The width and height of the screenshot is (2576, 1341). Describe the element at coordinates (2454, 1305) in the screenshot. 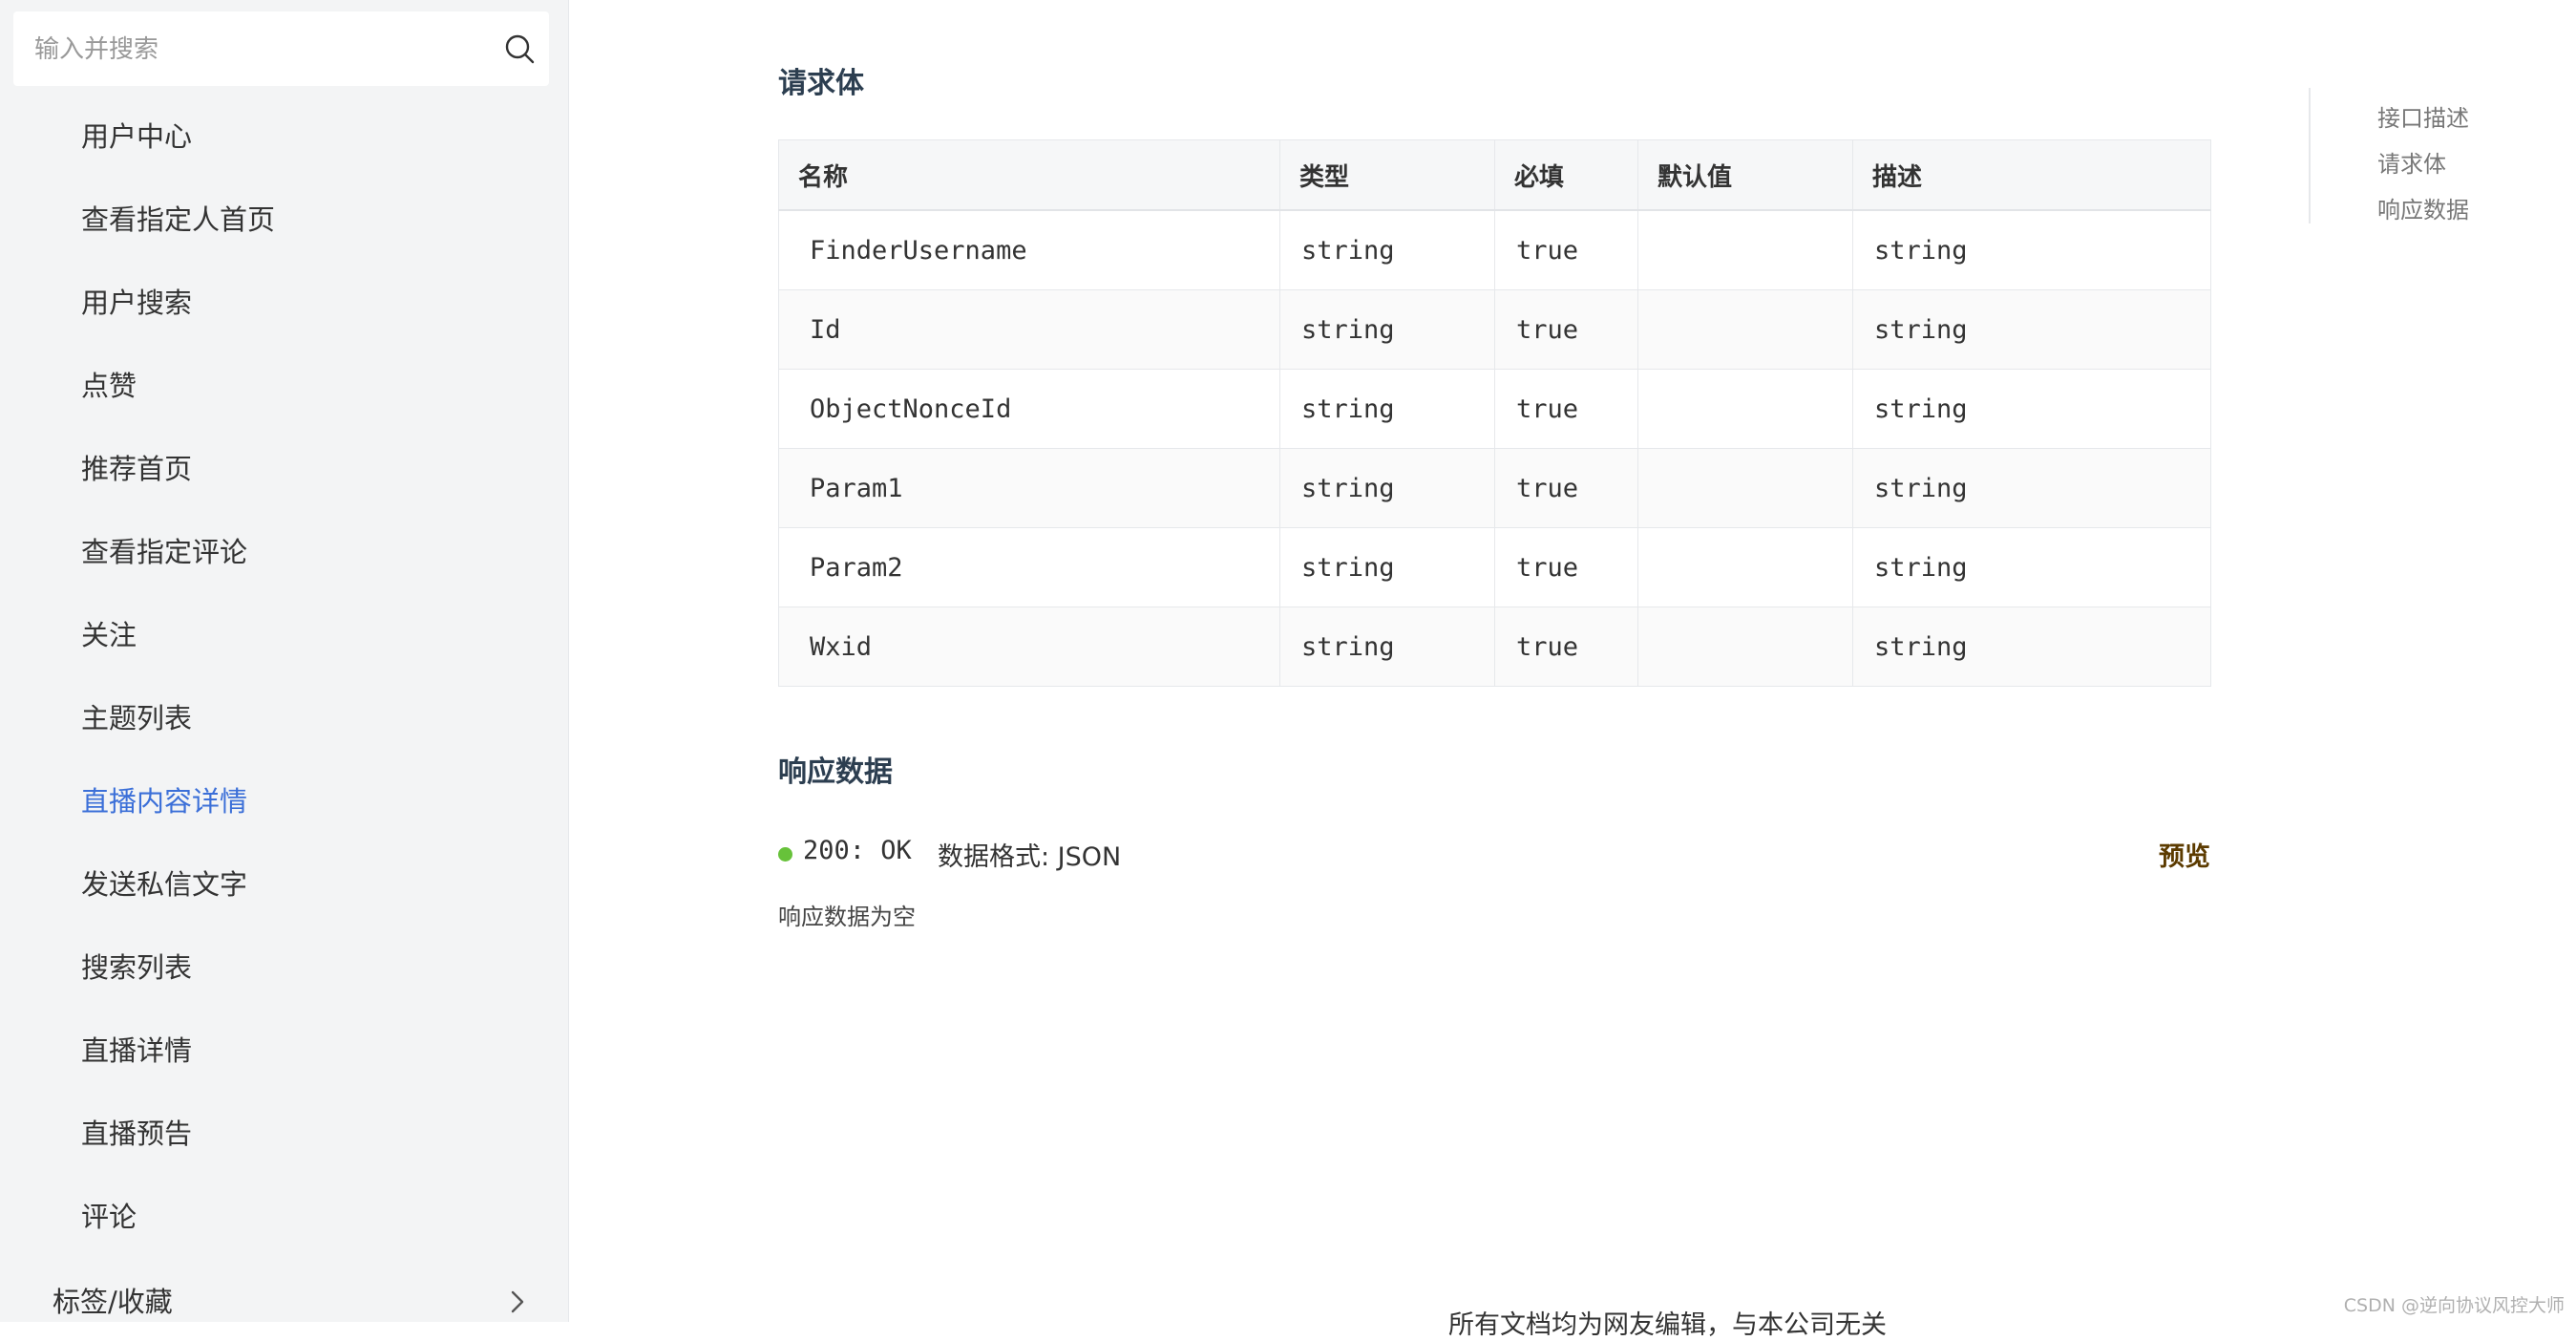

I see `watermark: CSDN @逆向协议风控大师` at that location.